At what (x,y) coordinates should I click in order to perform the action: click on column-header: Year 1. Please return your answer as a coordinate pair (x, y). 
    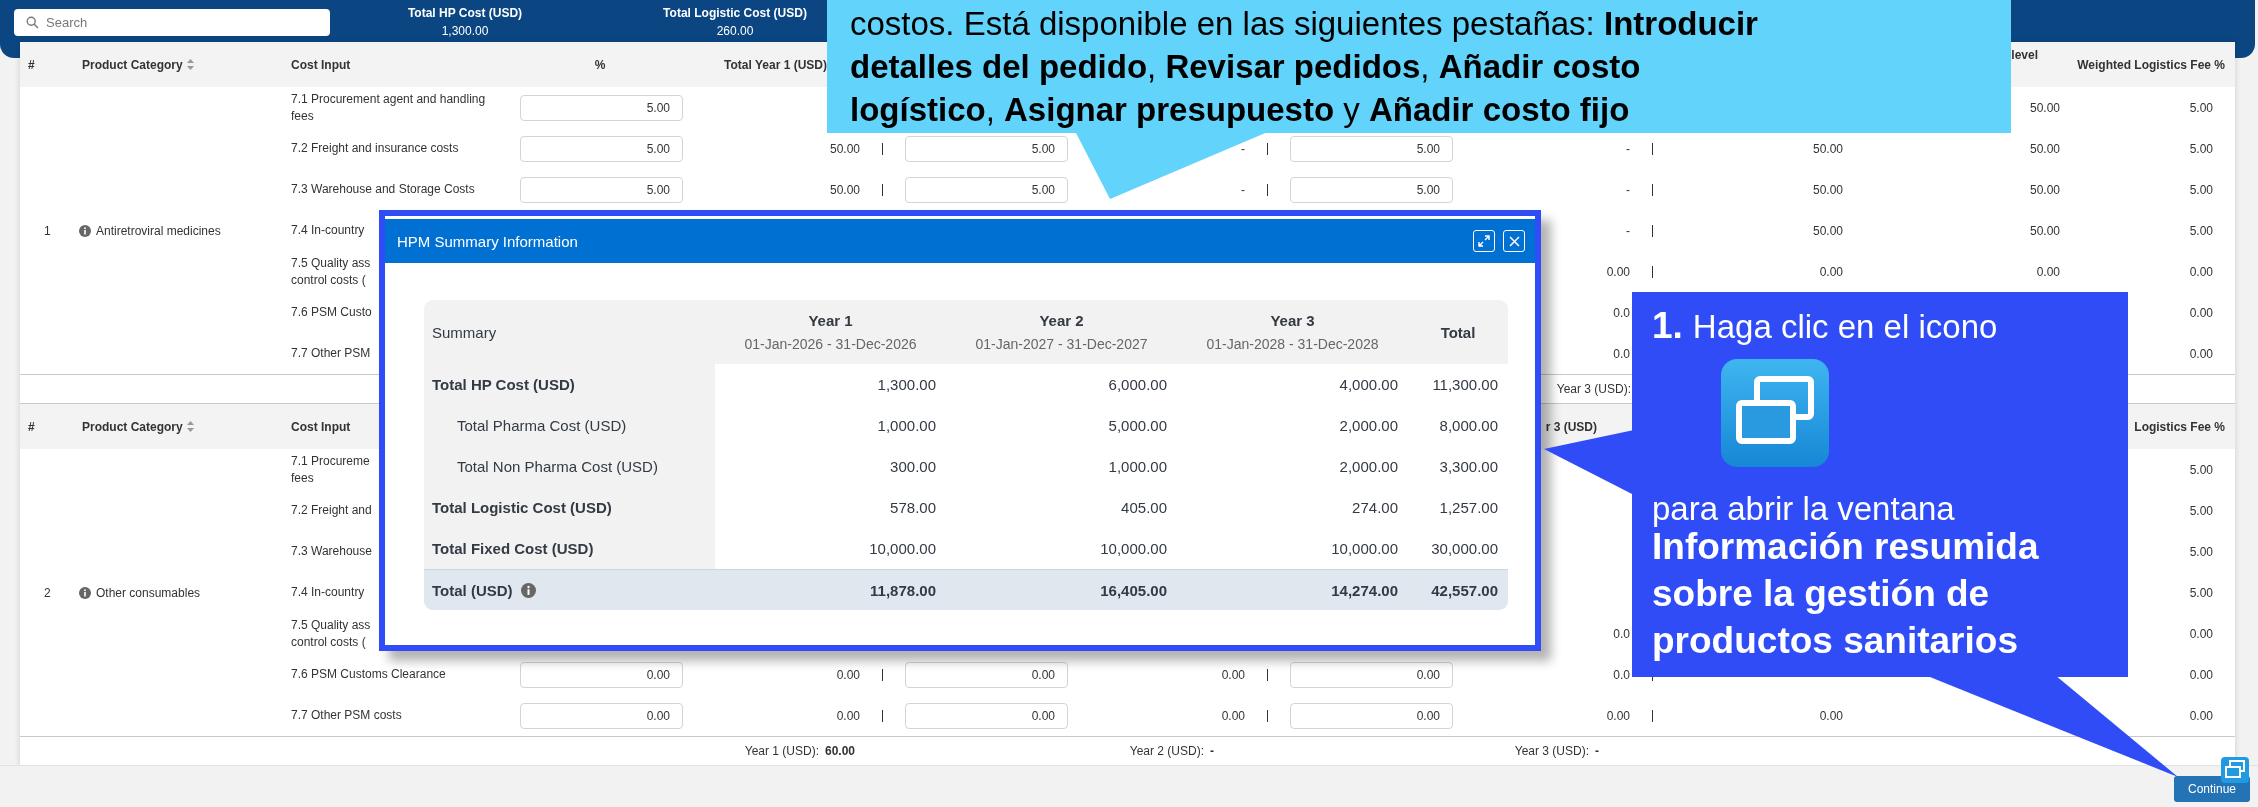
    Looking at the image, I should click on (830, 320).